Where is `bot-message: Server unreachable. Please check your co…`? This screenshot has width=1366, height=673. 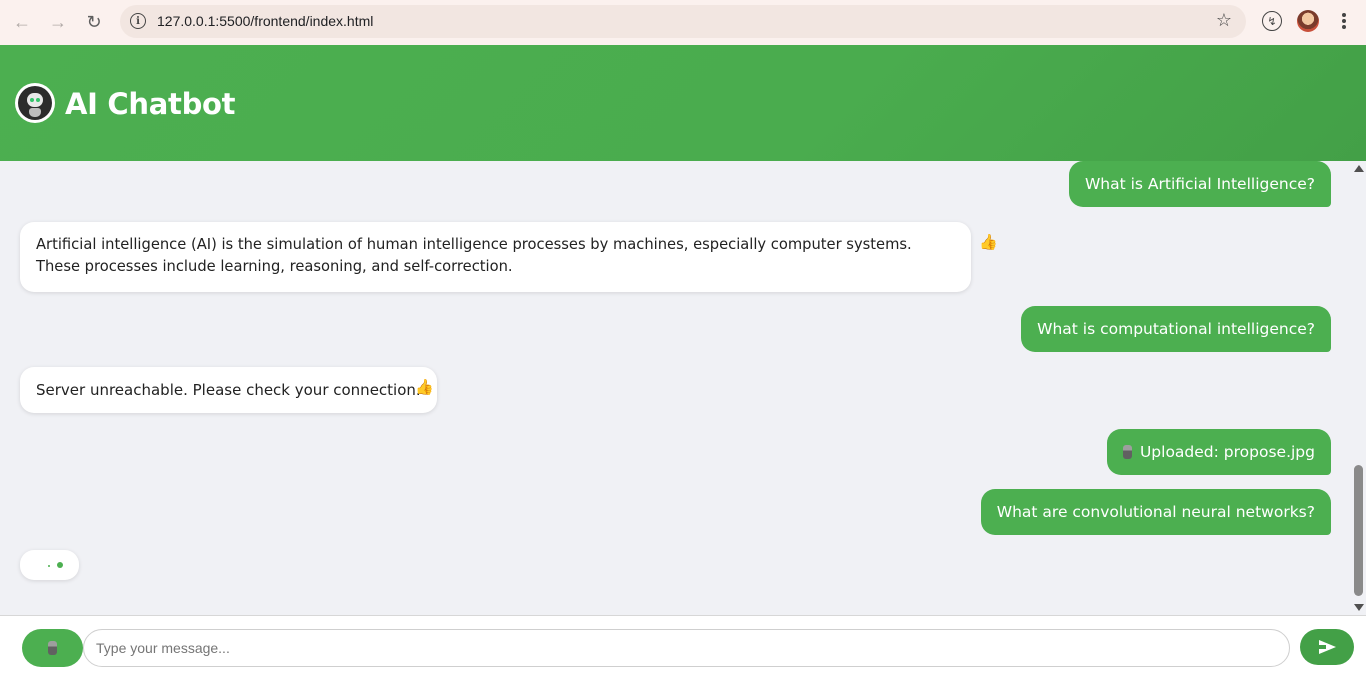 bot-message: Server unreachable. Please check your co… is located at coordinates (228, 390).